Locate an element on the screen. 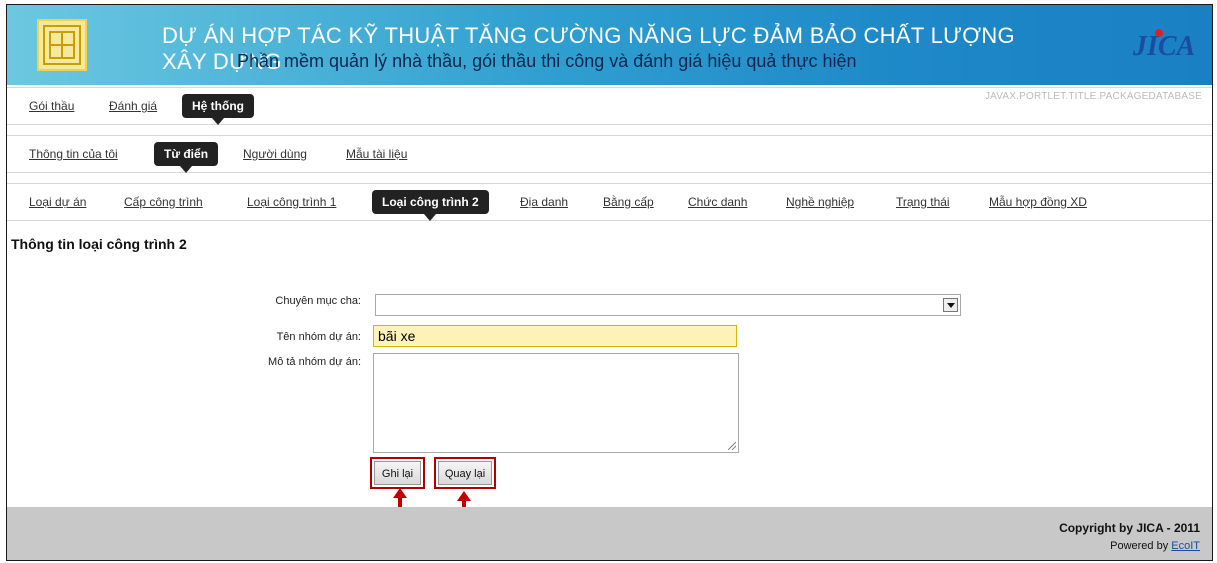 Image resolution: width=1217 pixels, height=563 pixels. save-button-highlight: Ghi lại is located at coordinates (397, 473).